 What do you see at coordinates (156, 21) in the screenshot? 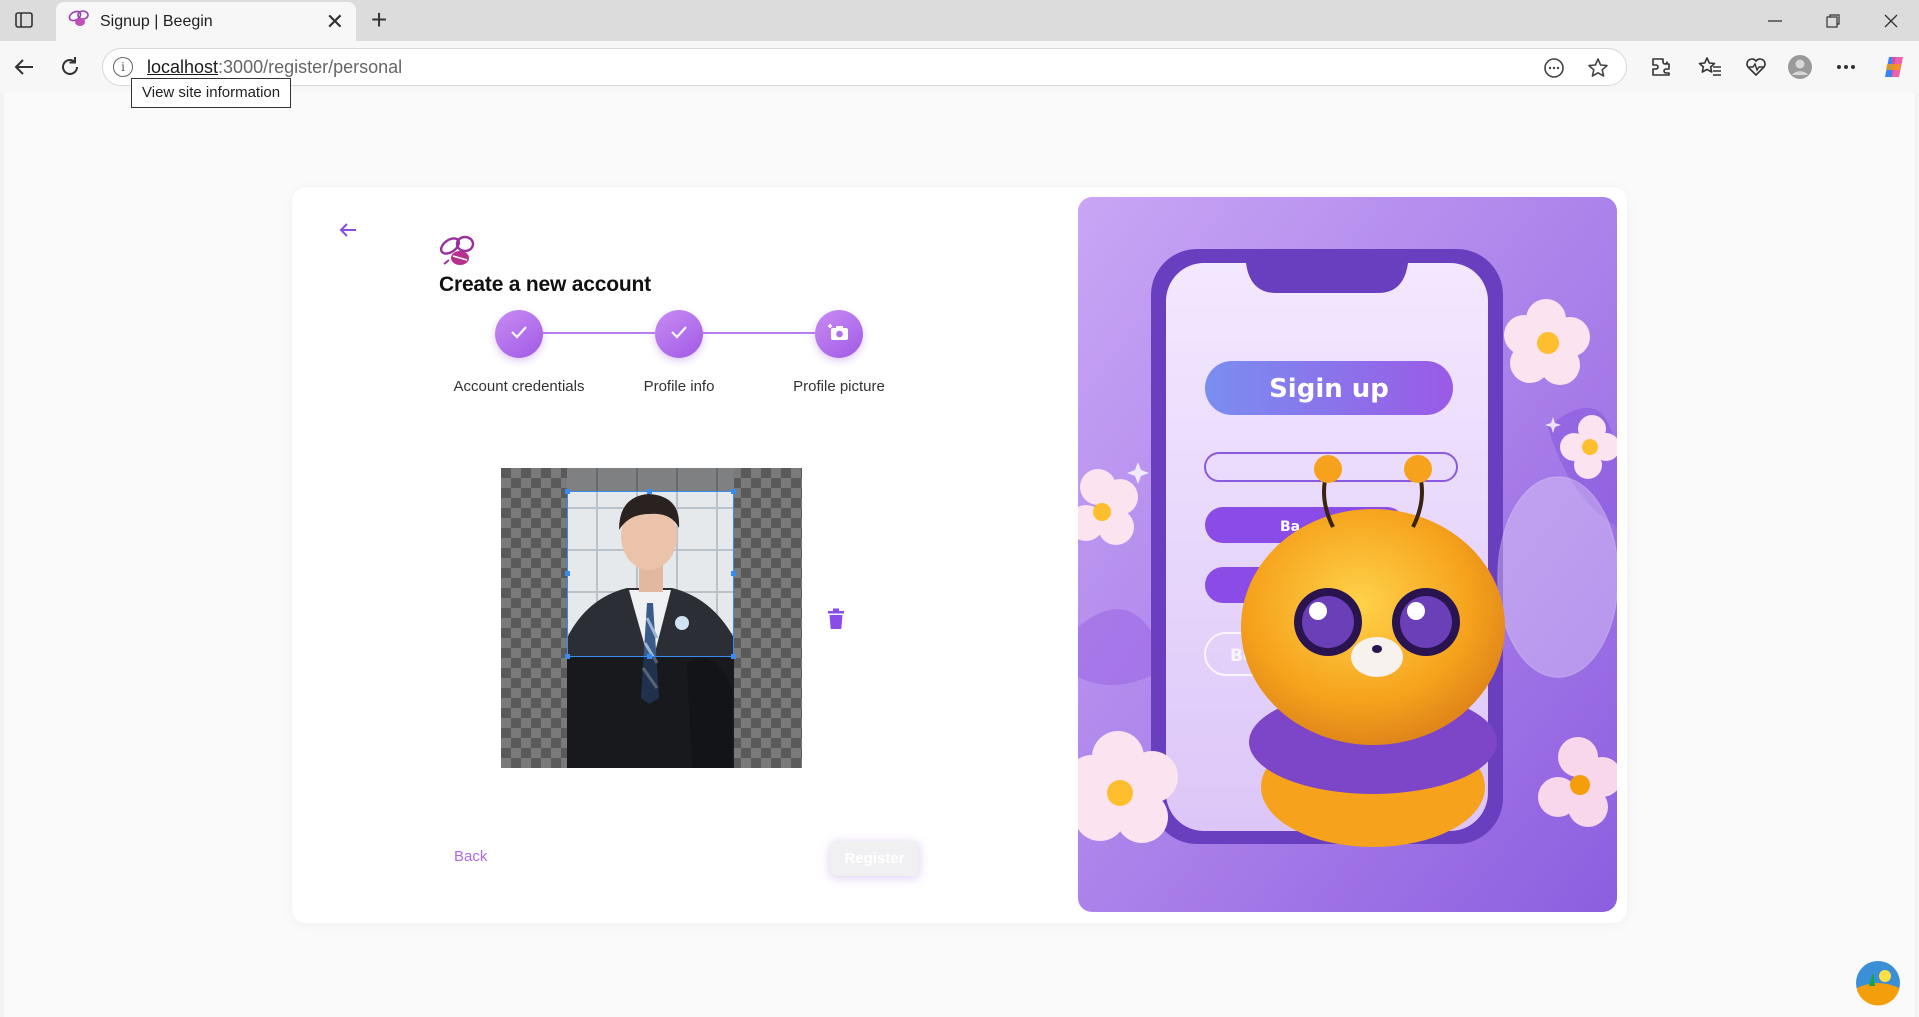
I see `tab-title: Signup | Beegin` at bounding box center [156, 21].